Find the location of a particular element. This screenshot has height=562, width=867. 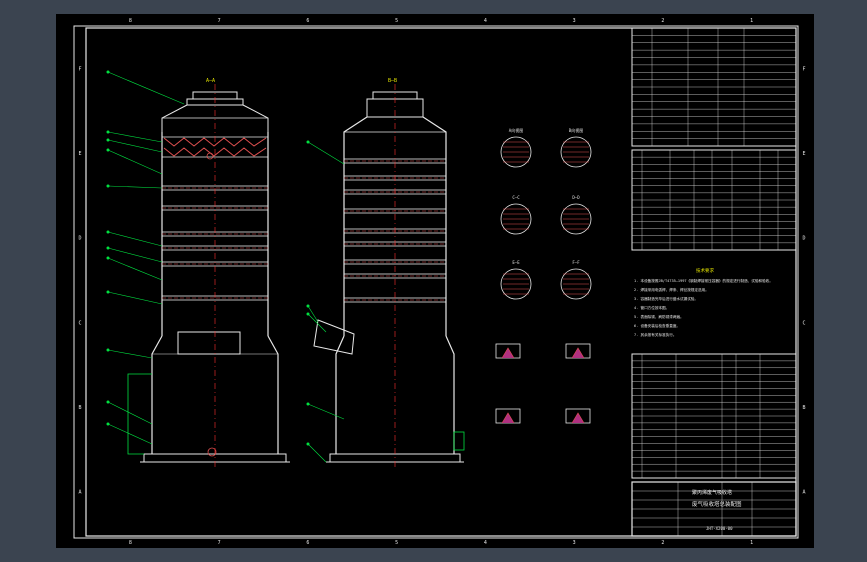

title-block-drawing-no: JHT-X200-00 is located at coordinates (719, 528).